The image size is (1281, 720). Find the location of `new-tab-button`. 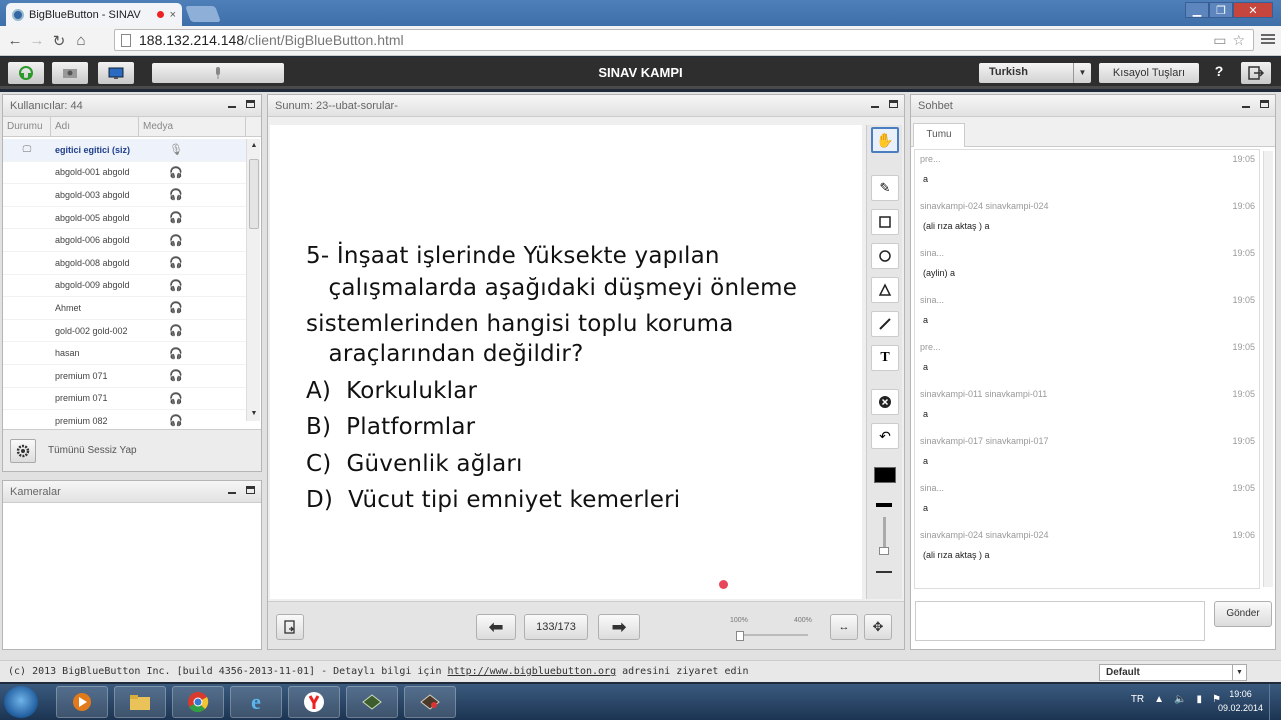

new-tab-button is located at coordinates (203, 14).